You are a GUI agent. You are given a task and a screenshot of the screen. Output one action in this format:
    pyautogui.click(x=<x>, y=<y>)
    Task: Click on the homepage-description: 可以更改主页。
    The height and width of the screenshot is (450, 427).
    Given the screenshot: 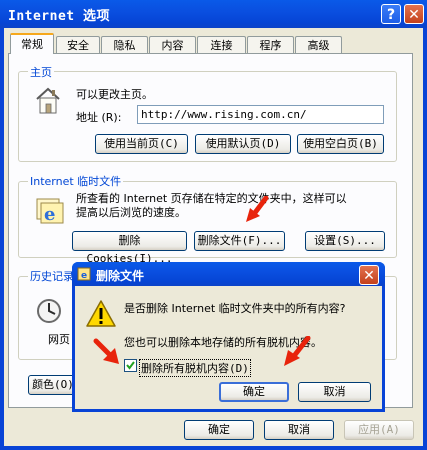 What is the action you would take?
    pyautogui.click(x=114, y=94)
    